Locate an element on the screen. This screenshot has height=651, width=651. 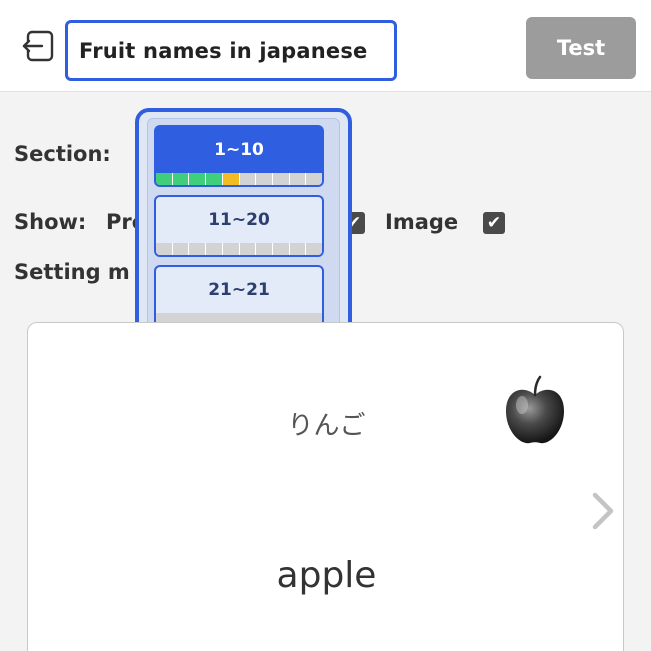
word-text: apple is located at coordinates (326, 575).